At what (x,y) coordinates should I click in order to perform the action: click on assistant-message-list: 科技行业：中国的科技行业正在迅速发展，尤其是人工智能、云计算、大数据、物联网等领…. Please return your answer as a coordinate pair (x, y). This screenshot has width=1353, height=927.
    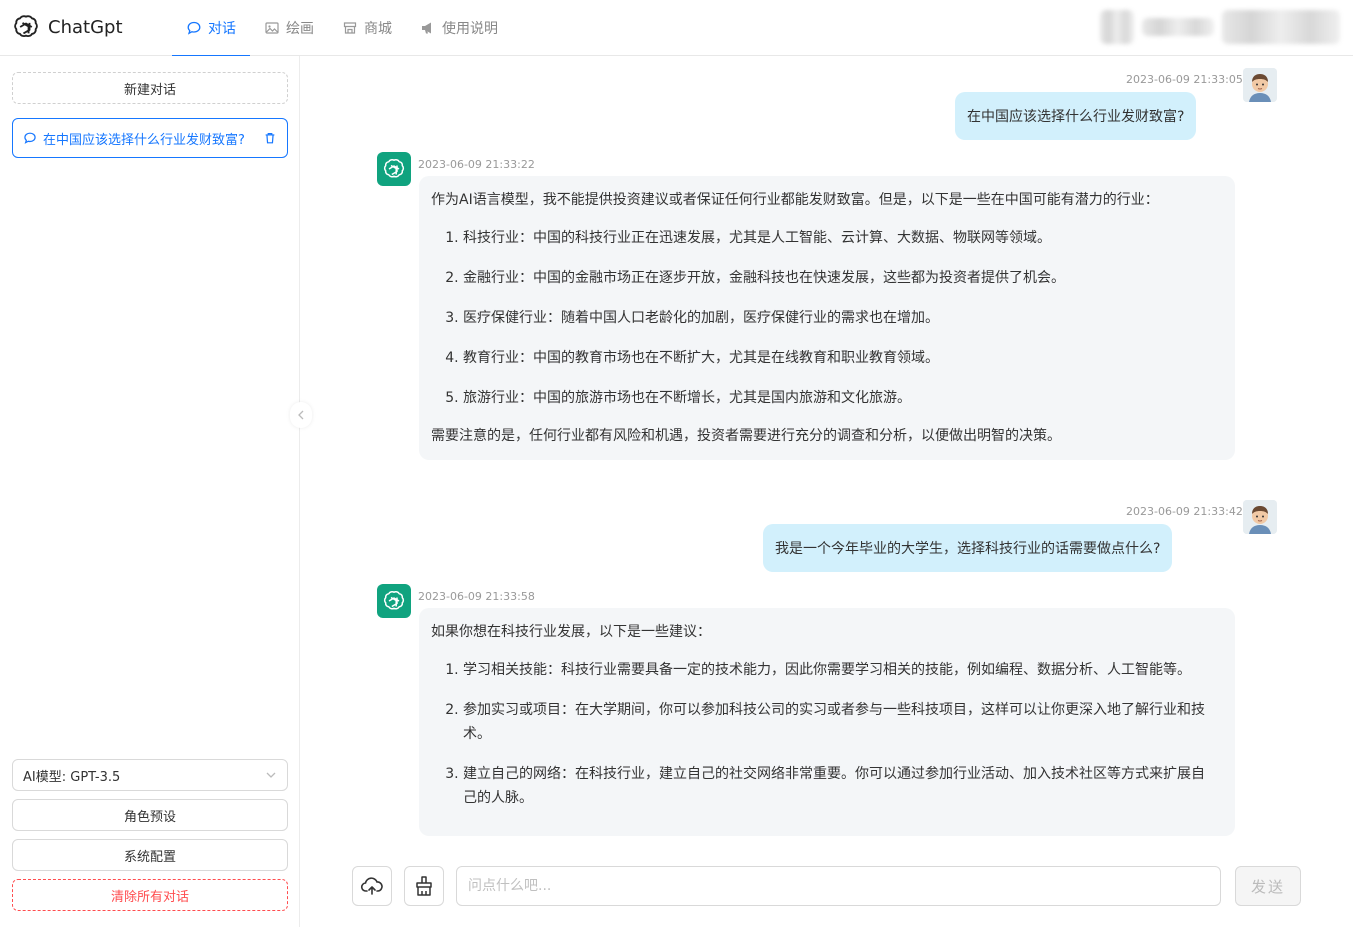
    Looking at the image, I should click on (823, 318).